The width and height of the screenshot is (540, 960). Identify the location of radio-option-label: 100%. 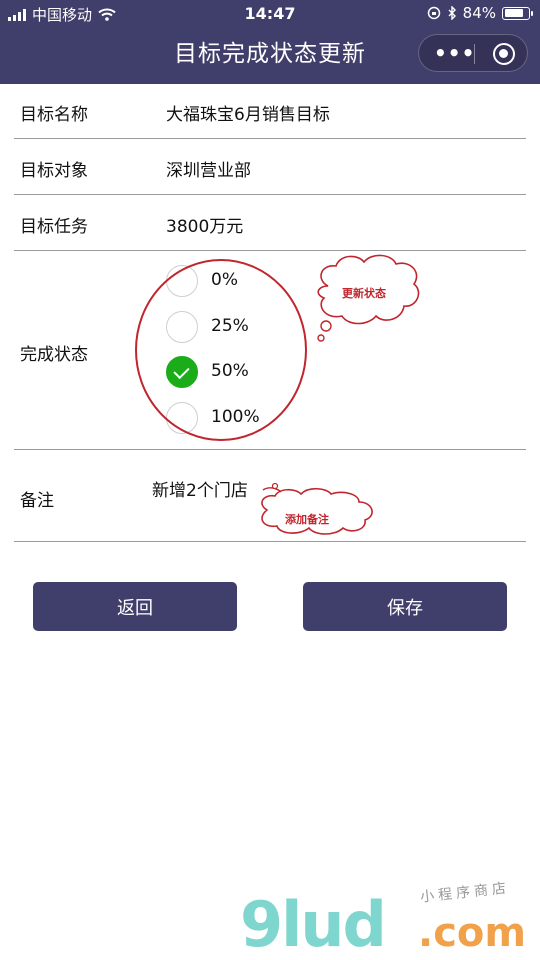
(235, 417).